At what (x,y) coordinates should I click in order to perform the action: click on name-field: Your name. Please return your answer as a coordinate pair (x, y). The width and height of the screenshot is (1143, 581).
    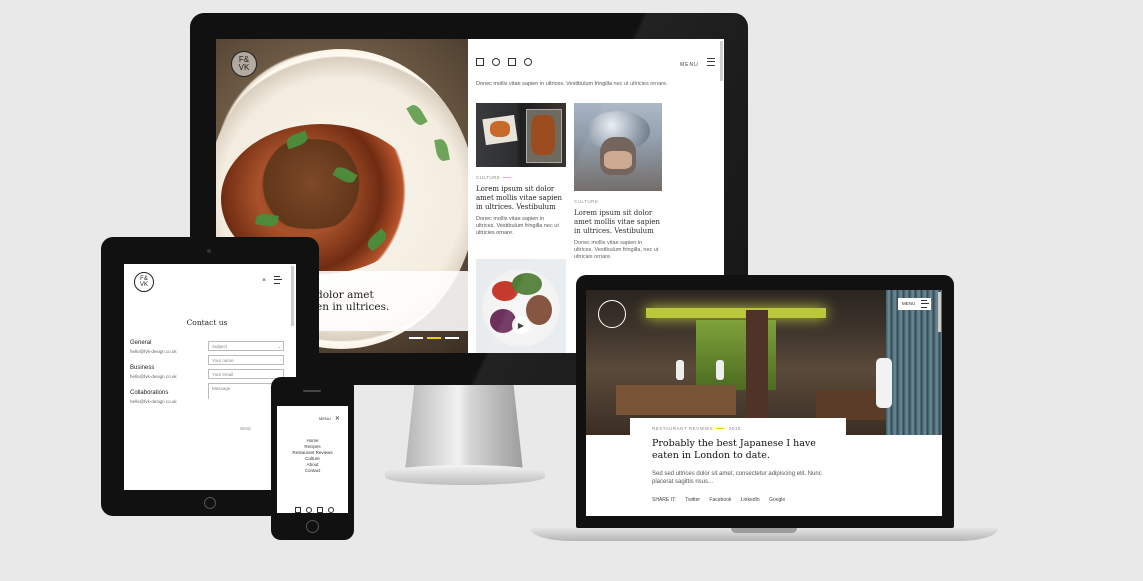
    Looking at the image, I should click on (246, 360).